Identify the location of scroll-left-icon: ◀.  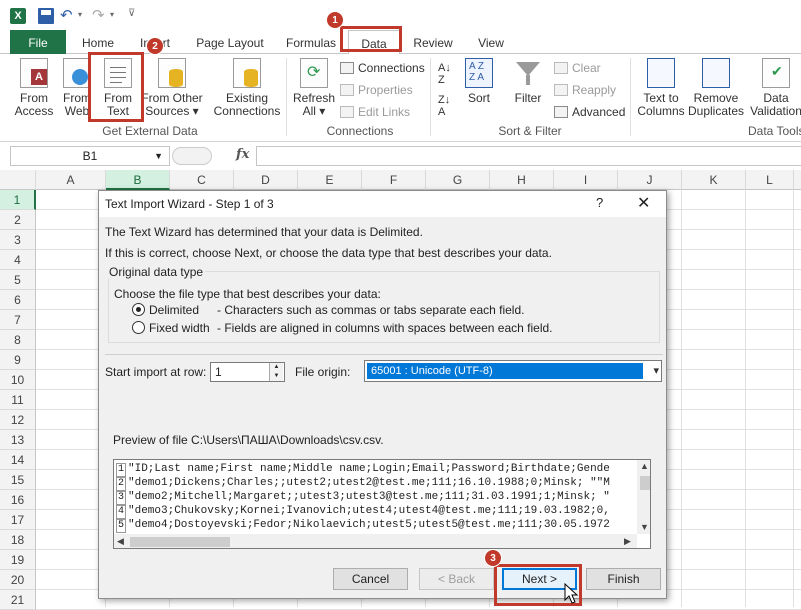
(120, 541).